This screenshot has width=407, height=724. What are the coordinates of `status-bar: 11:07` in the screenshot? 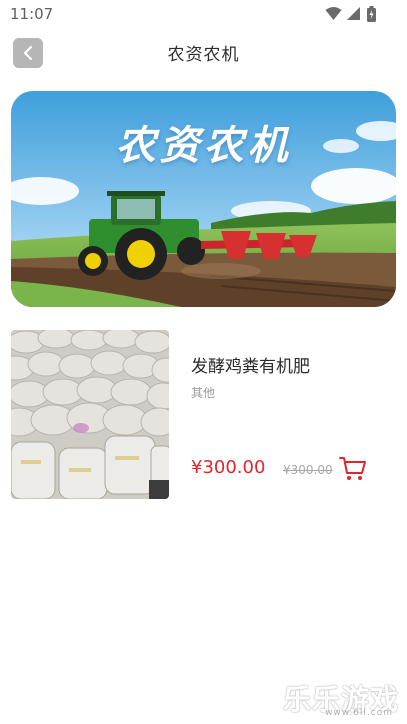 It's located at (203, 14).